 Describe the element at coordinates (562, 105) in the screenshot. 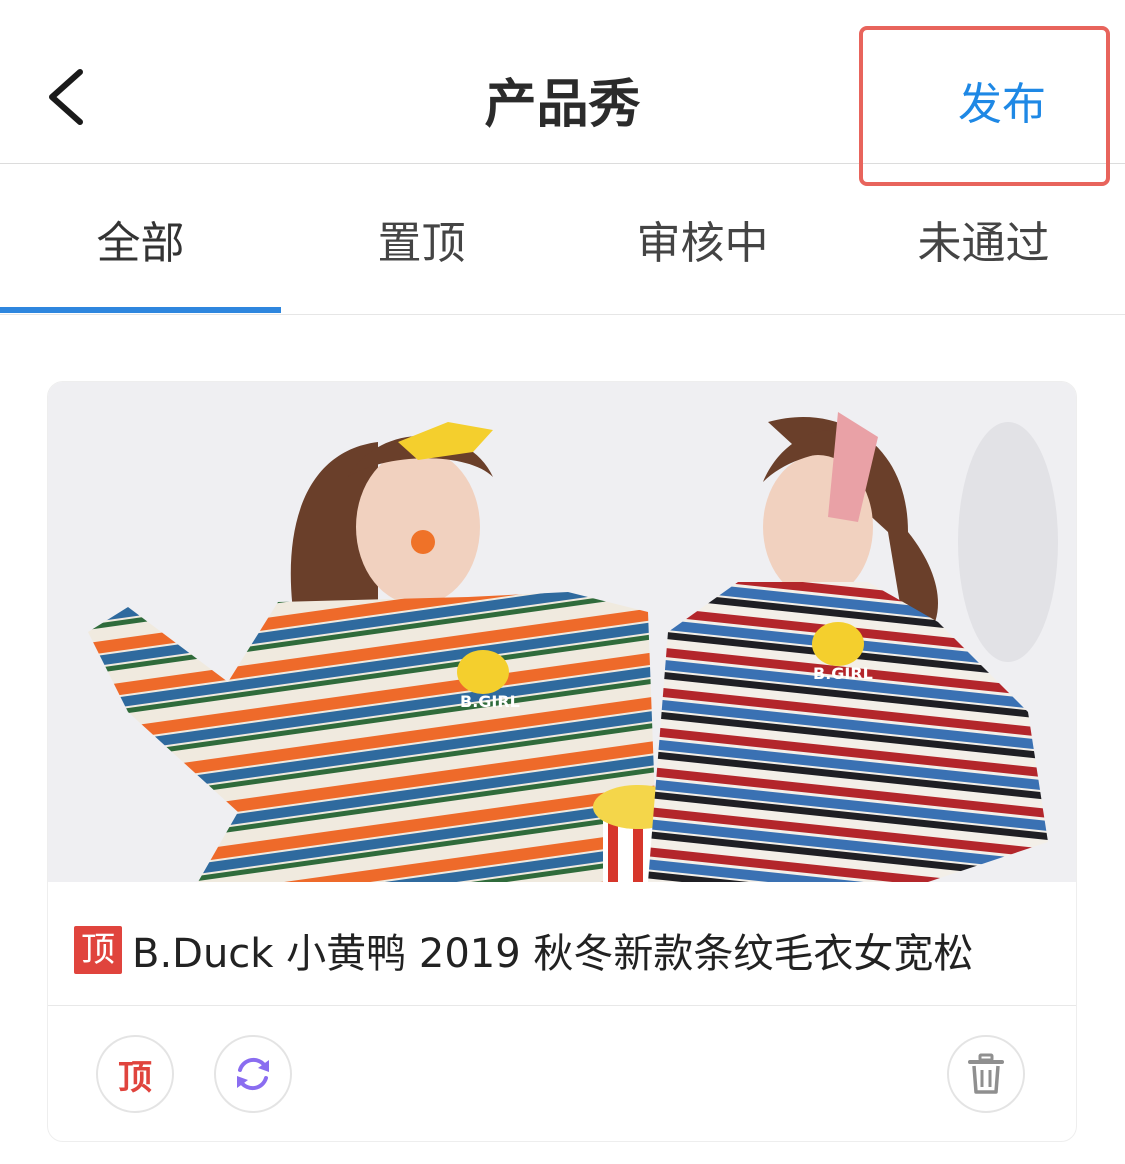

I see `page-title: 产品秀` at that location.